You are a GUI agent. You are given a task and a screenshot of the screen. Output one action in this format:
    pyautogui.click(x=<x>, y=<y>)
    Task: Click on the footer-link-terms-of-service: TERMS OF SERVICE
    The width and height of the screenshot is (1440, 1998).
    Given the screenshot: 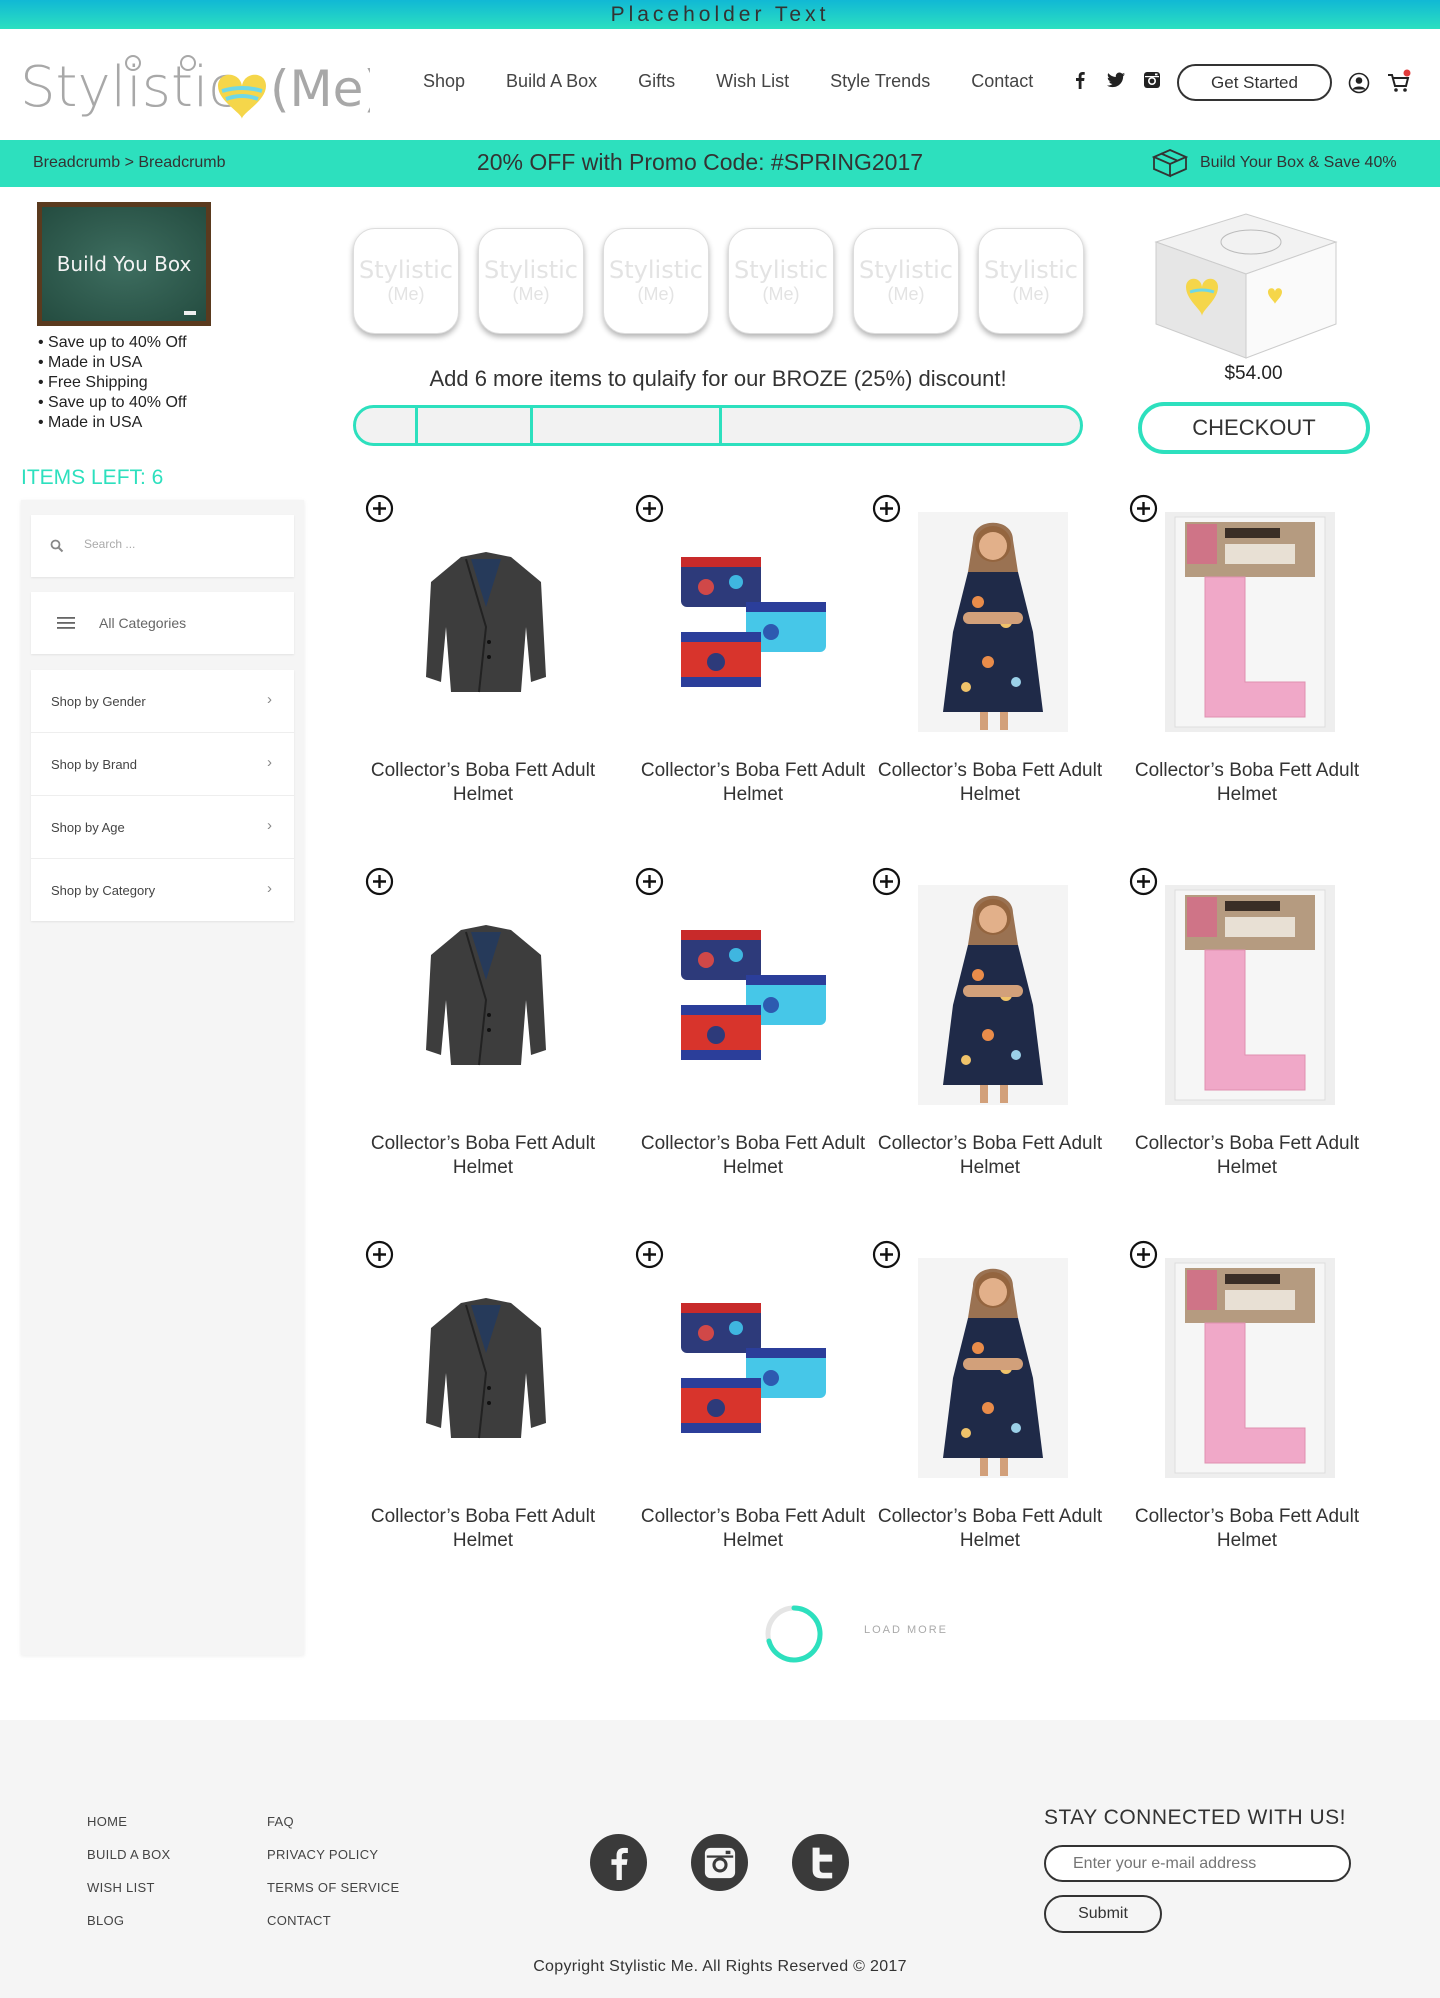 What is the action you would take?
    pyautogui.click(x=333, y=1887)
    